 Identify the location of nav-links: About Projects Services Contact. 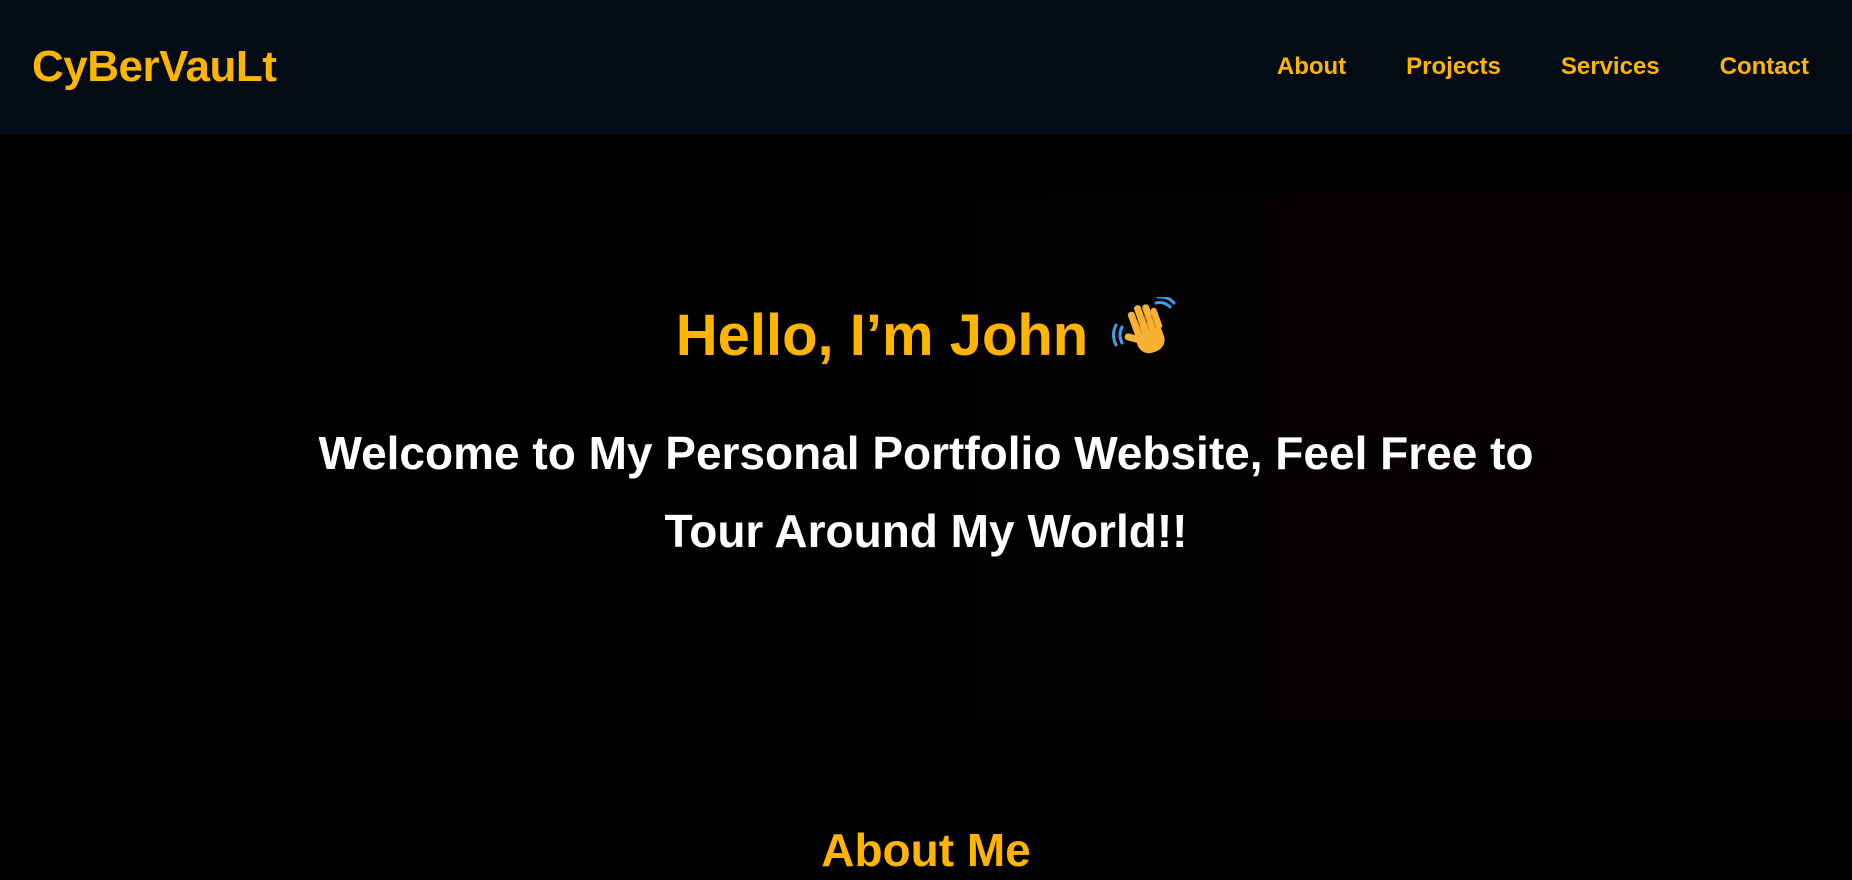
(1543, 67).